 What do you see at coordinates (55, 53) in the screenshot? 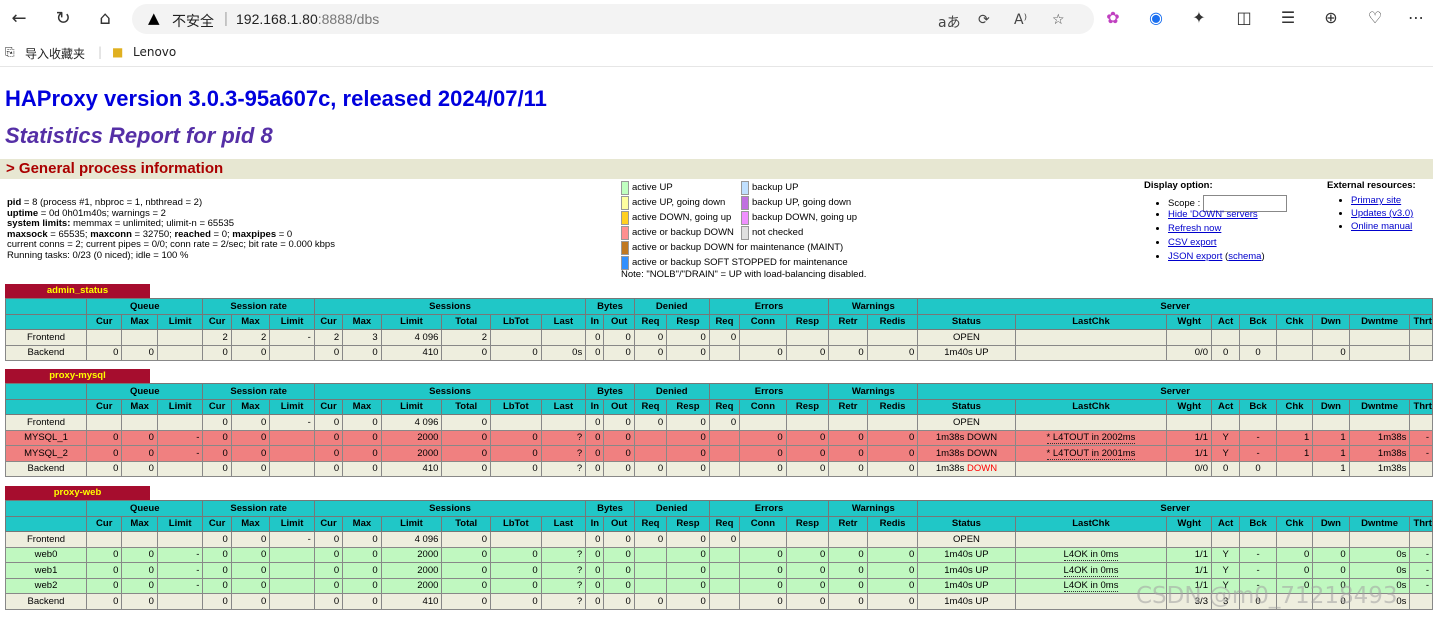
I see `bookmark-import: 导入收藏夹` at bounding box center [55, 53].